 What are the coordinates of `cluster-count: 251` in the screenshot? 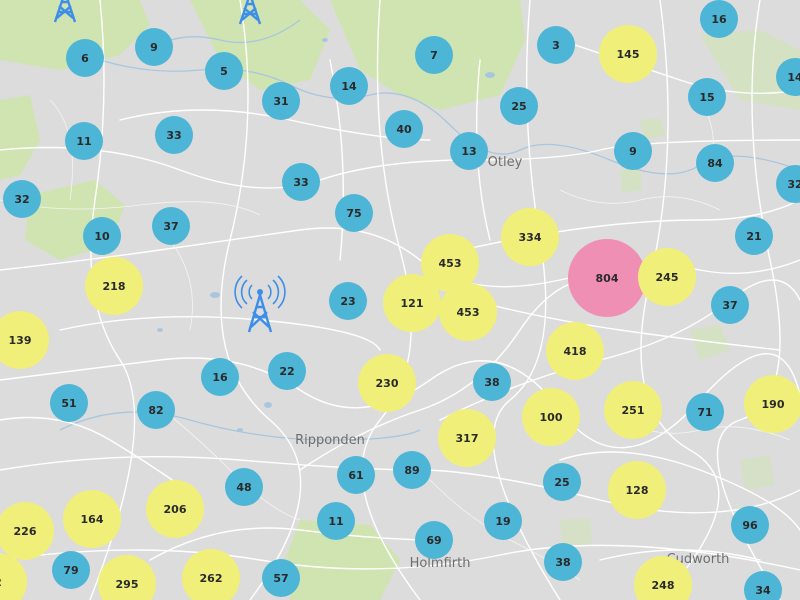 It's located at (633, 410).